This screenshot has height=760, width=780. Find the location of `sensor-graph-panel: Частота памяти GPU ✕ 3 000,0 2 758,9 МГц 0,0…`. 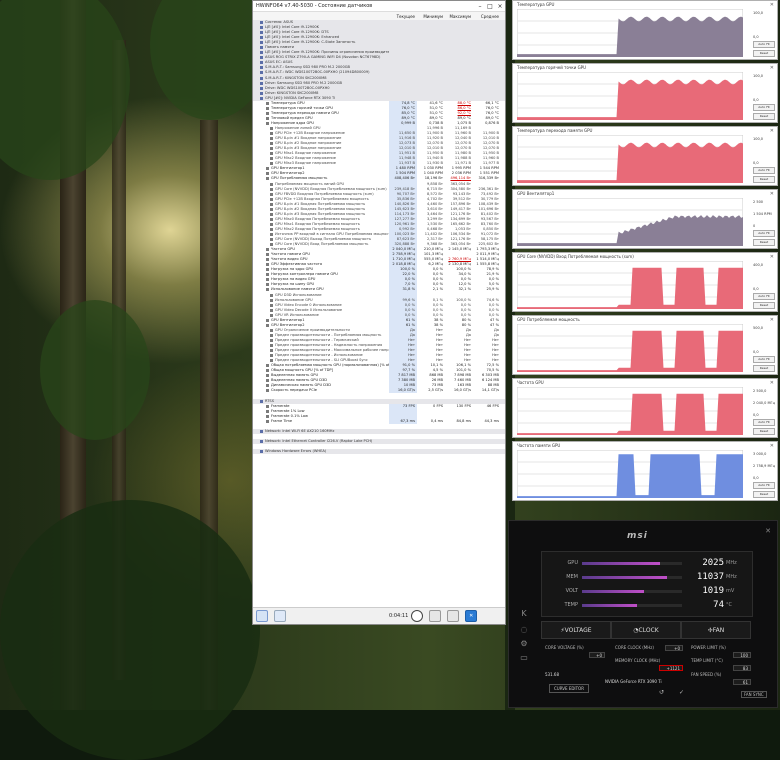

sensor-graph-panel: Частота памяти GPU ✕ 3 000,0 2 758,9 МГц 0,0… is located at coordinates (645, 471).